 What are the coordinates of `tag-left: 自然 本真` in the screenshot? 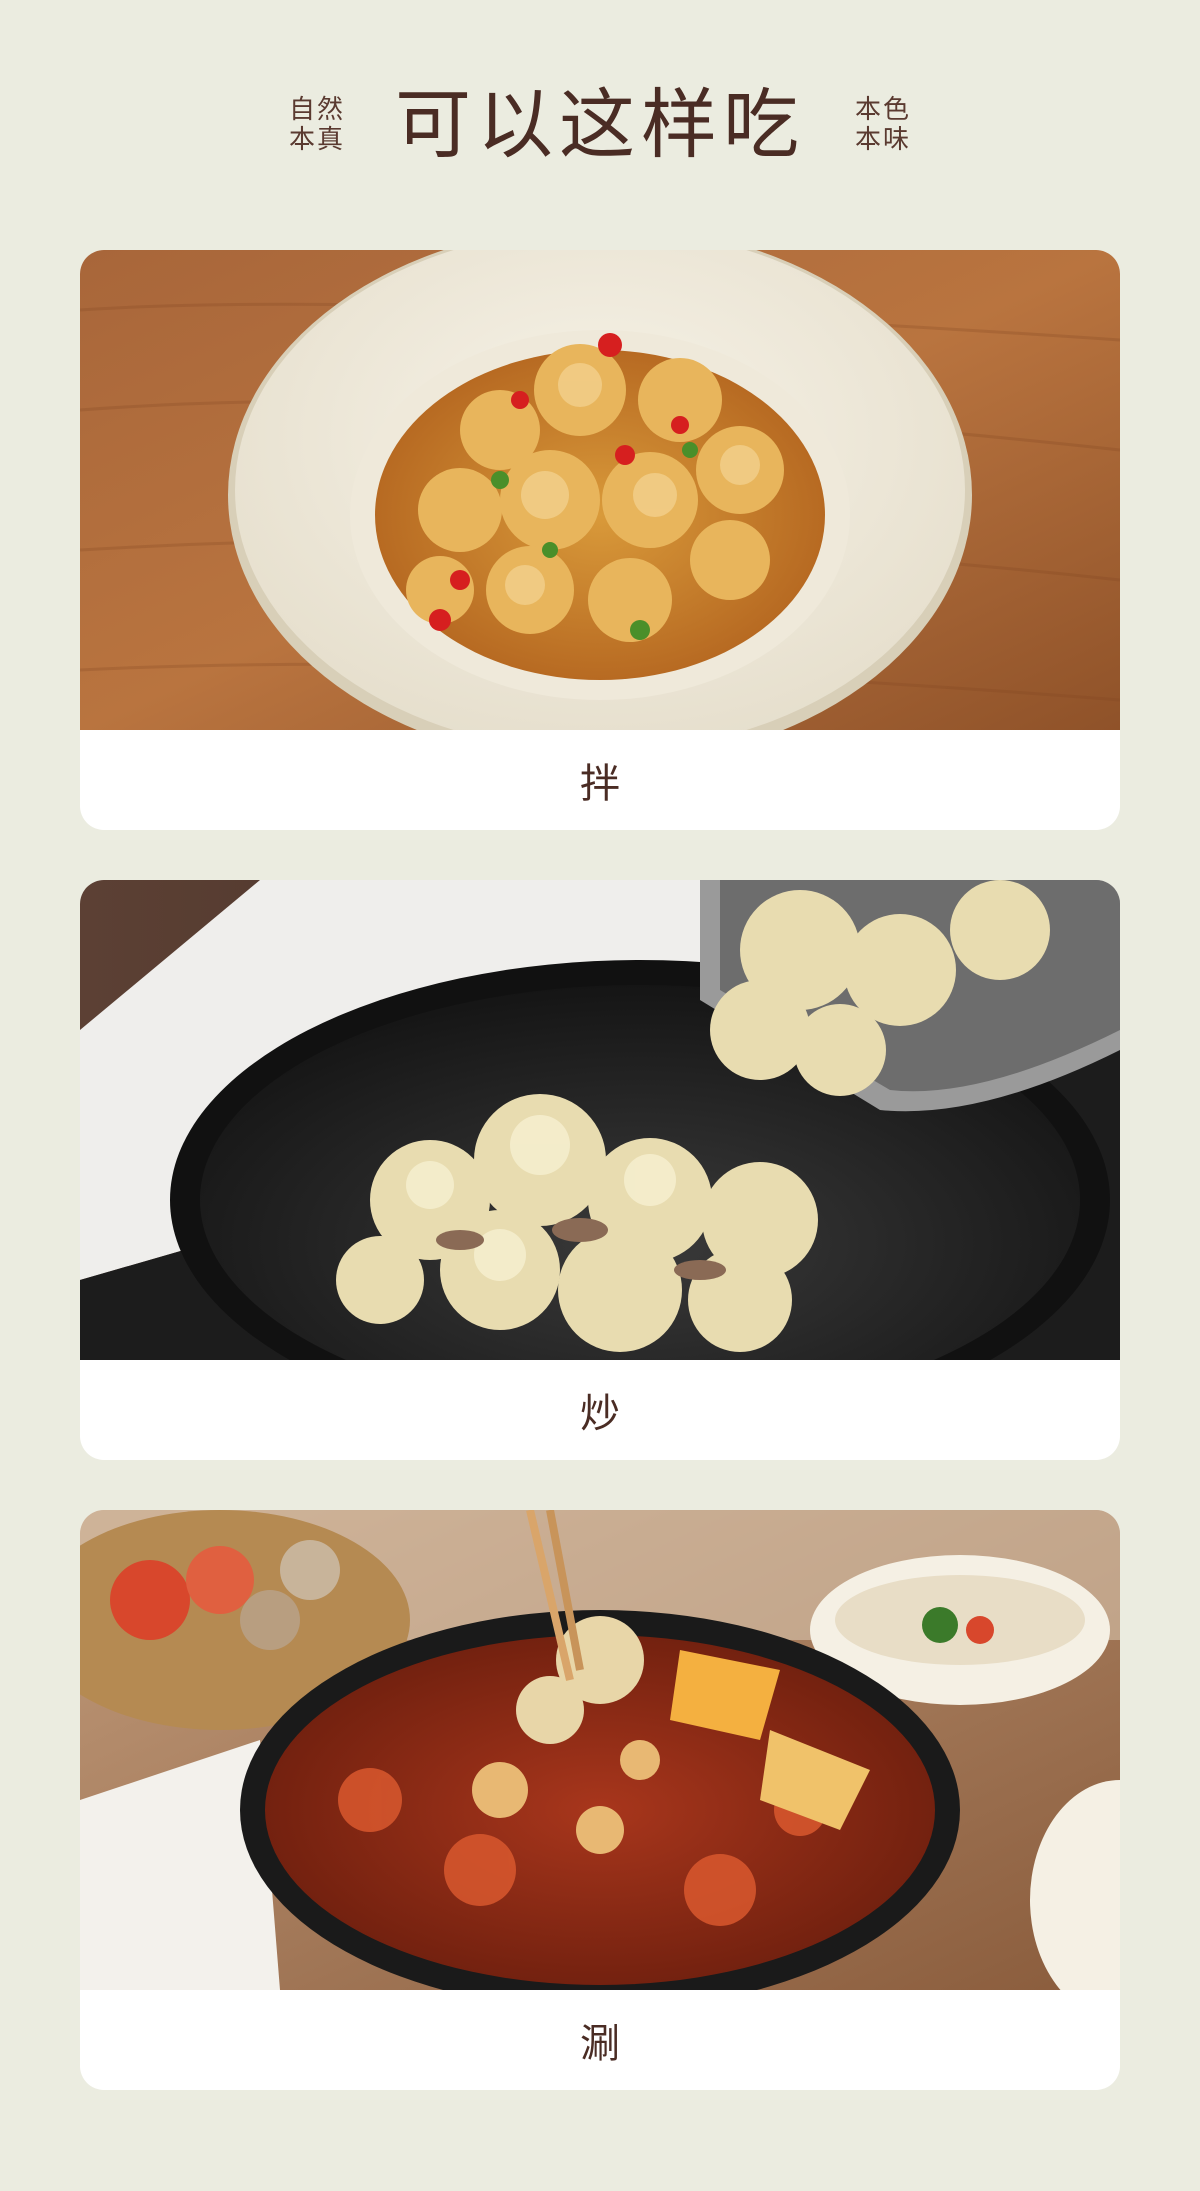 It's located at (317, 125).